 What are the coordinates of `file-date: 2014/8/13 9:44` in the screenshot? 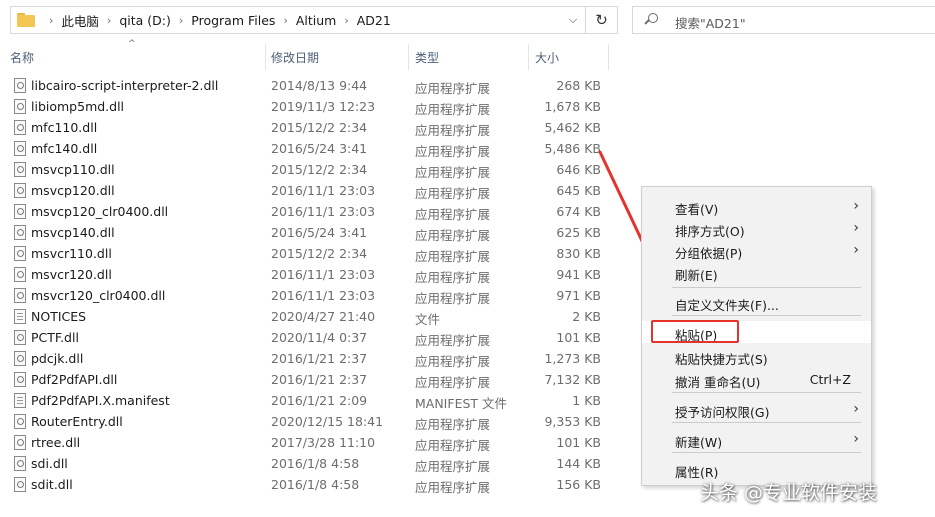 It's located at (319, 85).